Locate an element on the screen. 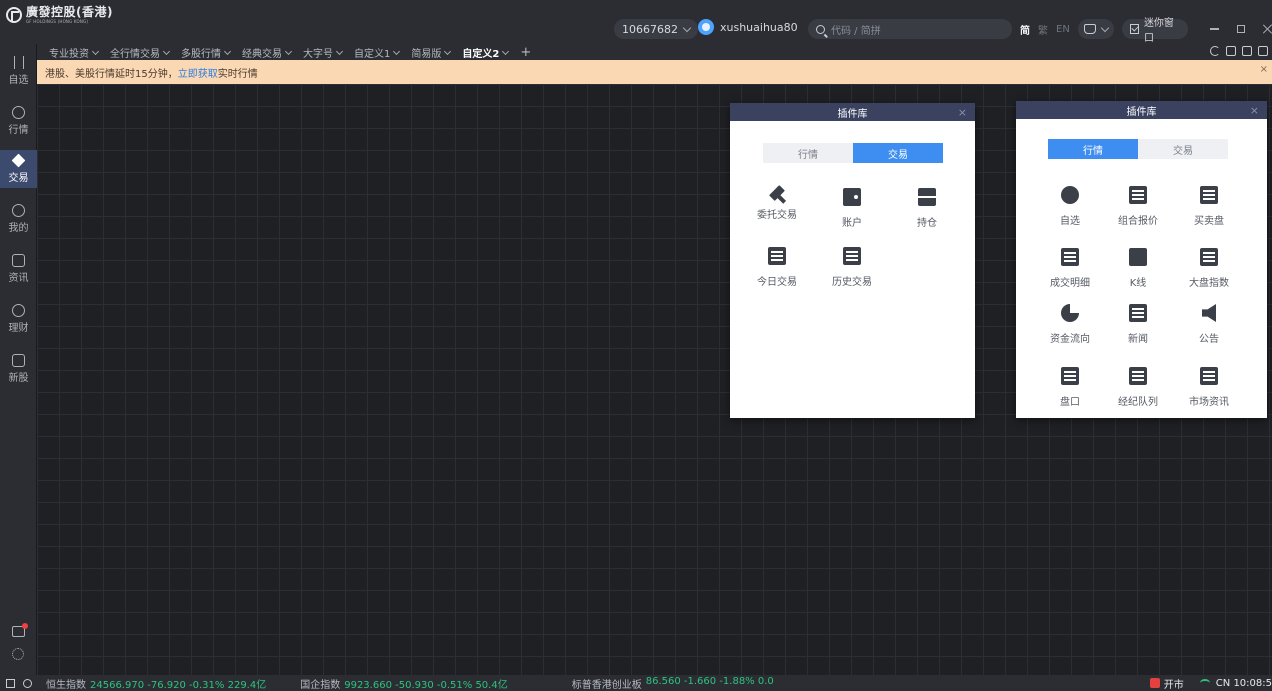  order-book-icon is located at coordinates (1209, 195).